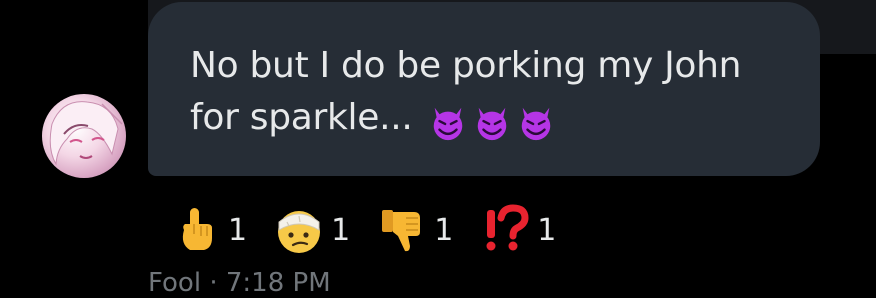  I want to click on reaction-thumbs-down: 1, so click(414, 230).